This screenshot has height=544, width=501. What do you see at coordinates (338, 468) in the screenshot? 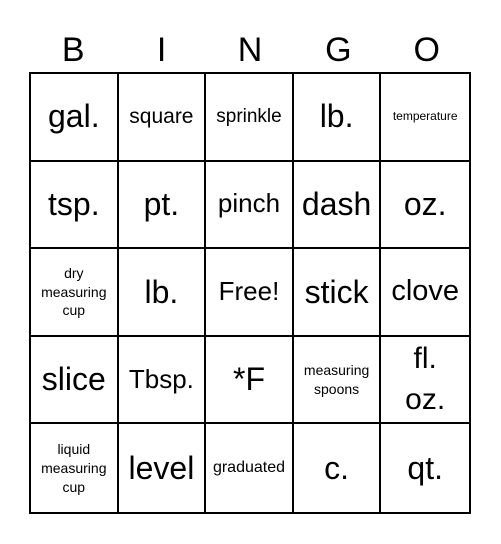
I see `bingo-cell: c.` at bounding box center [338, 468].